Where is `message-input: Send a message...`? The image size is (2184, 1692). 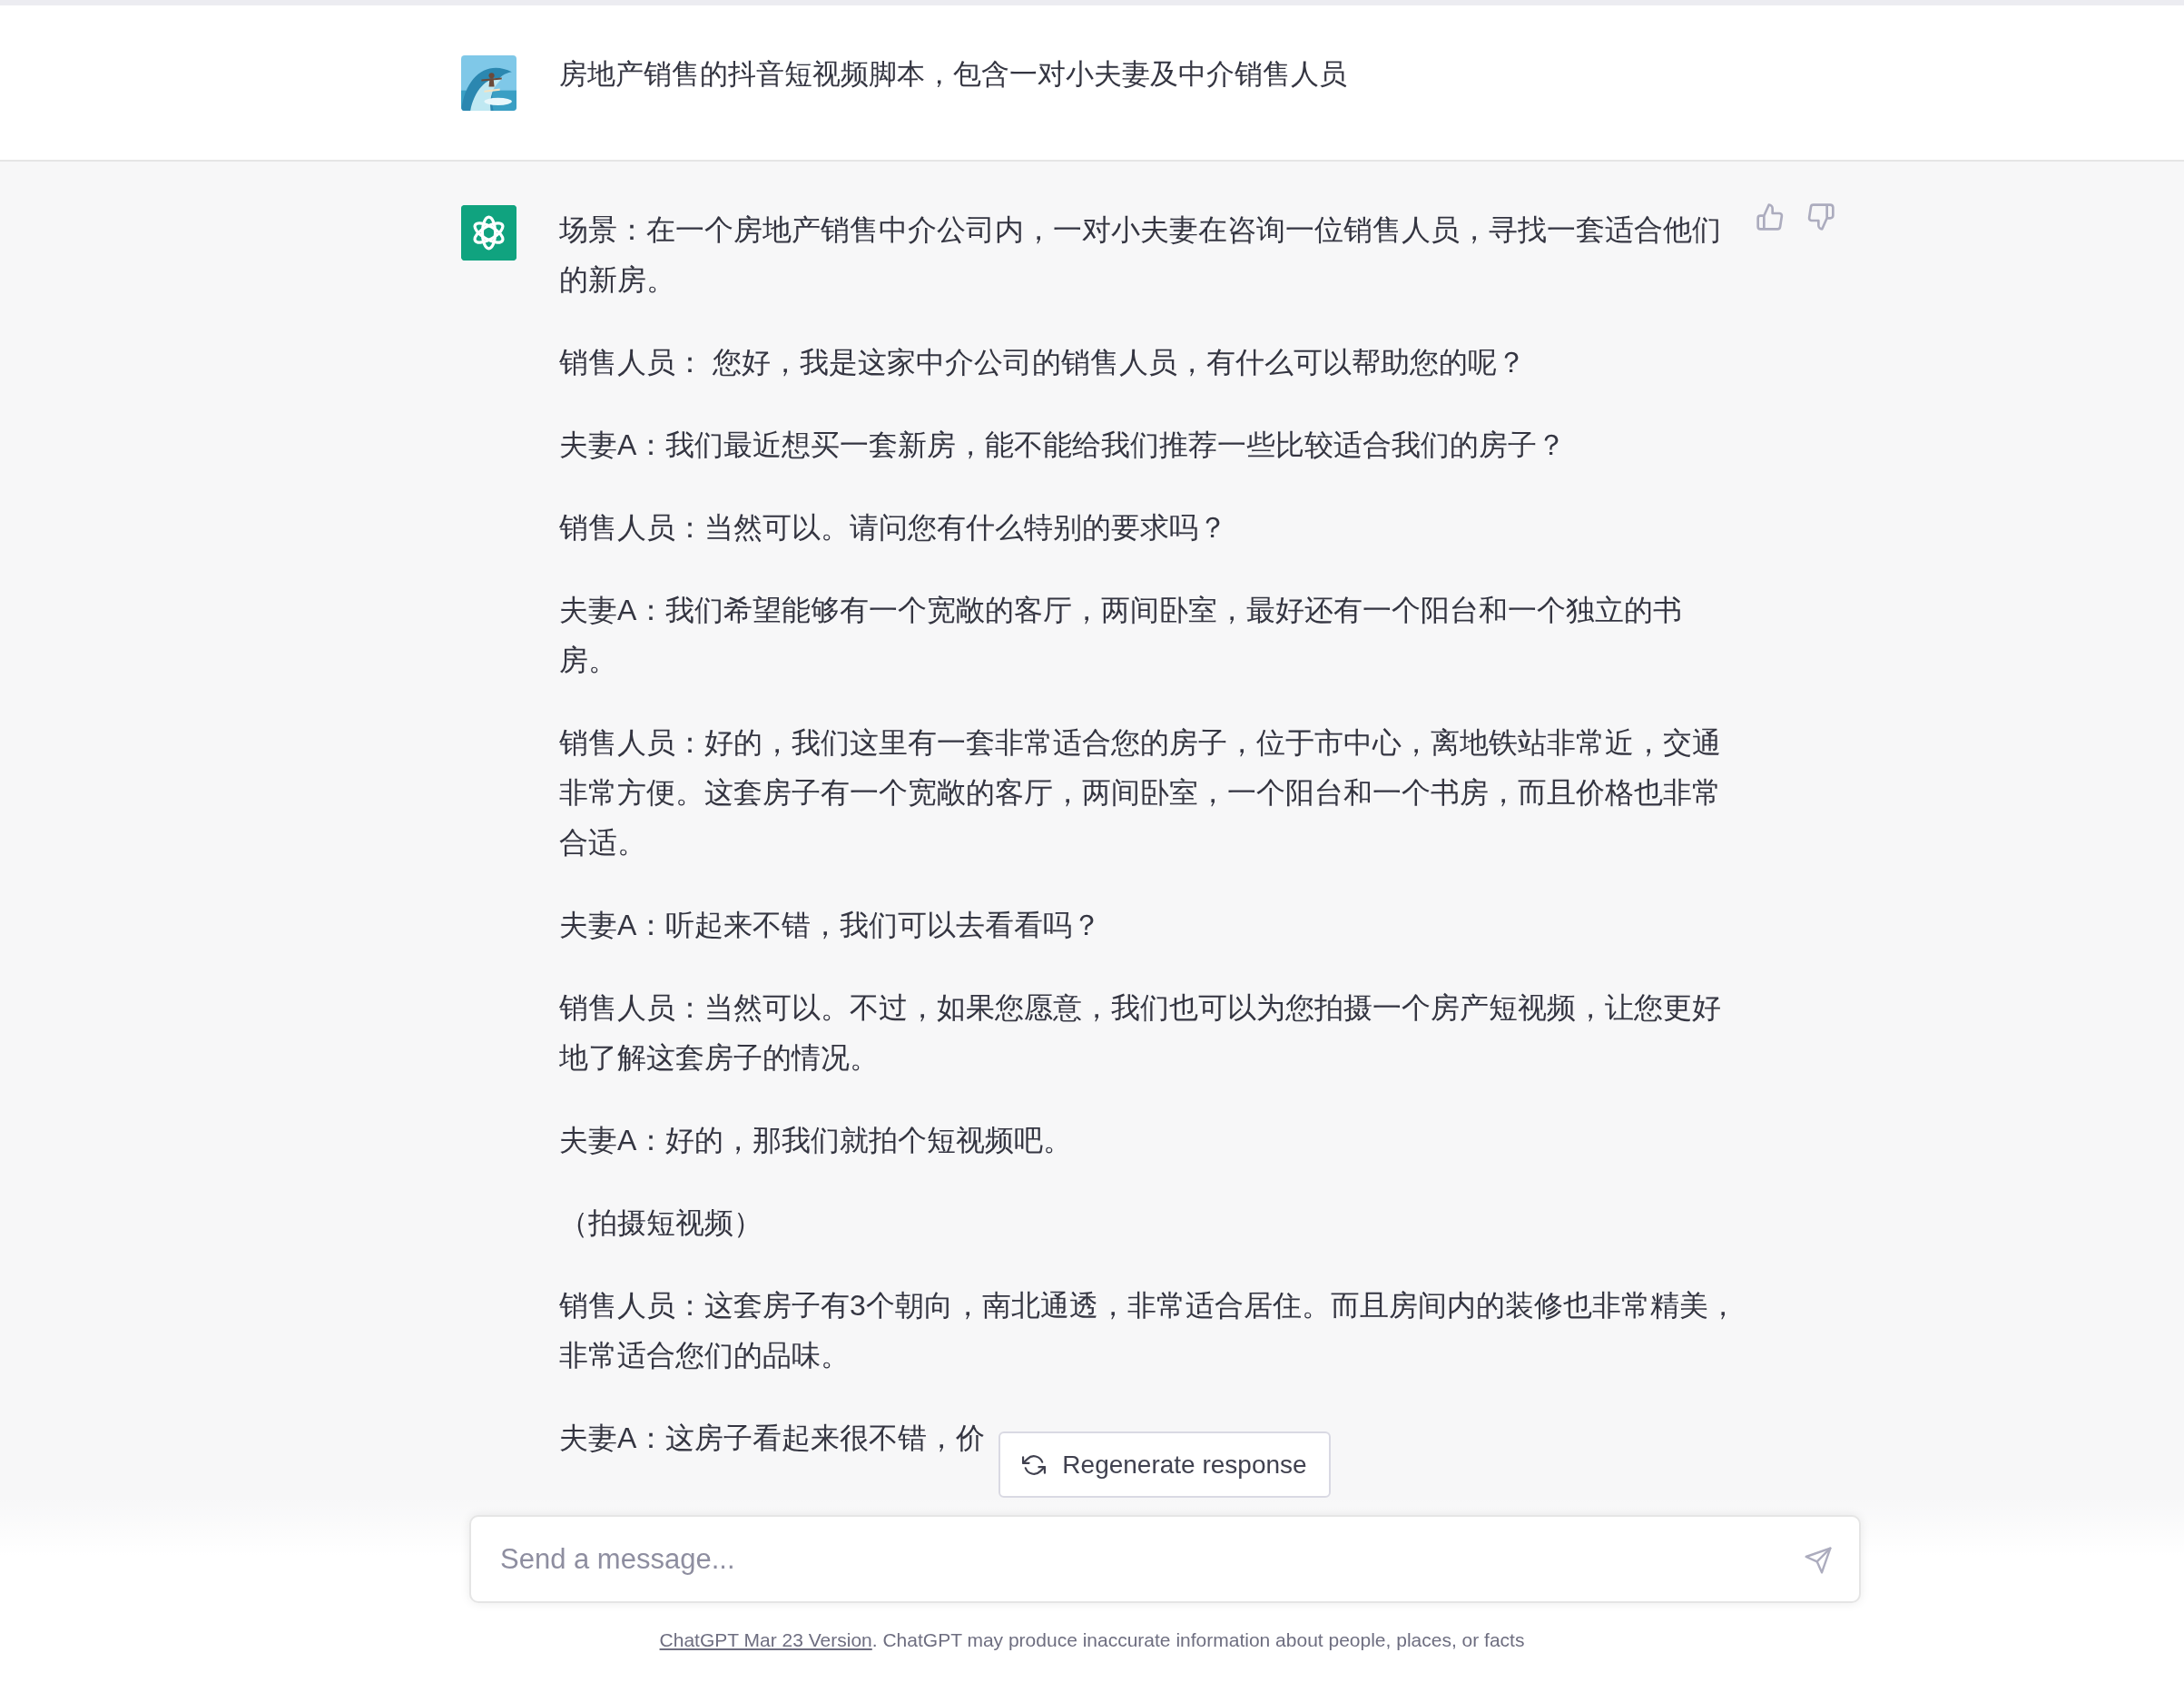
message-input: Send a message... is located at coordinates (1165, 1559).